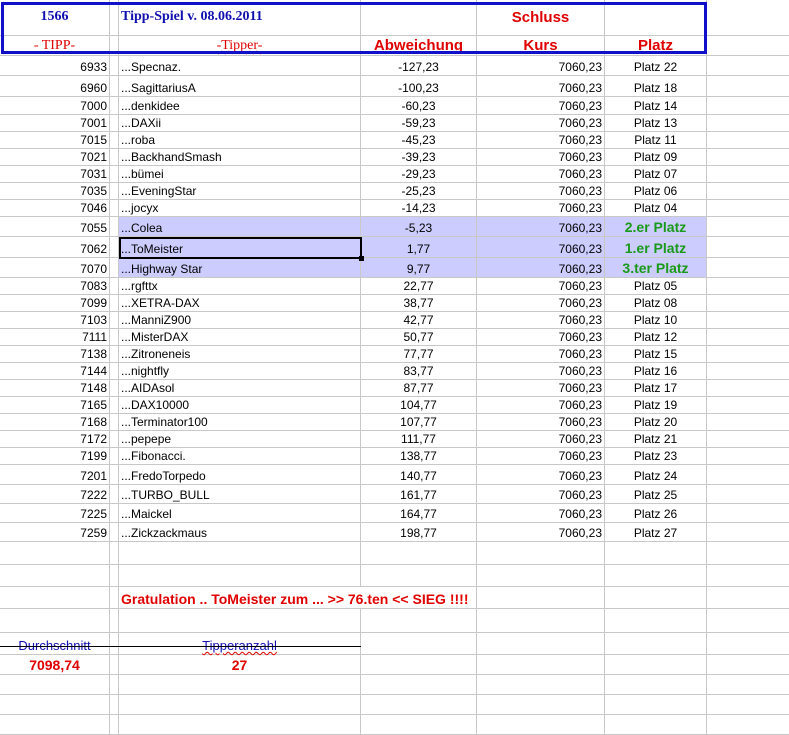 The image size is (789, 735). What do you see at coordinates (55, 439) in the screenshot?
I see `cell: 7172` at bounding box center [55, 439].